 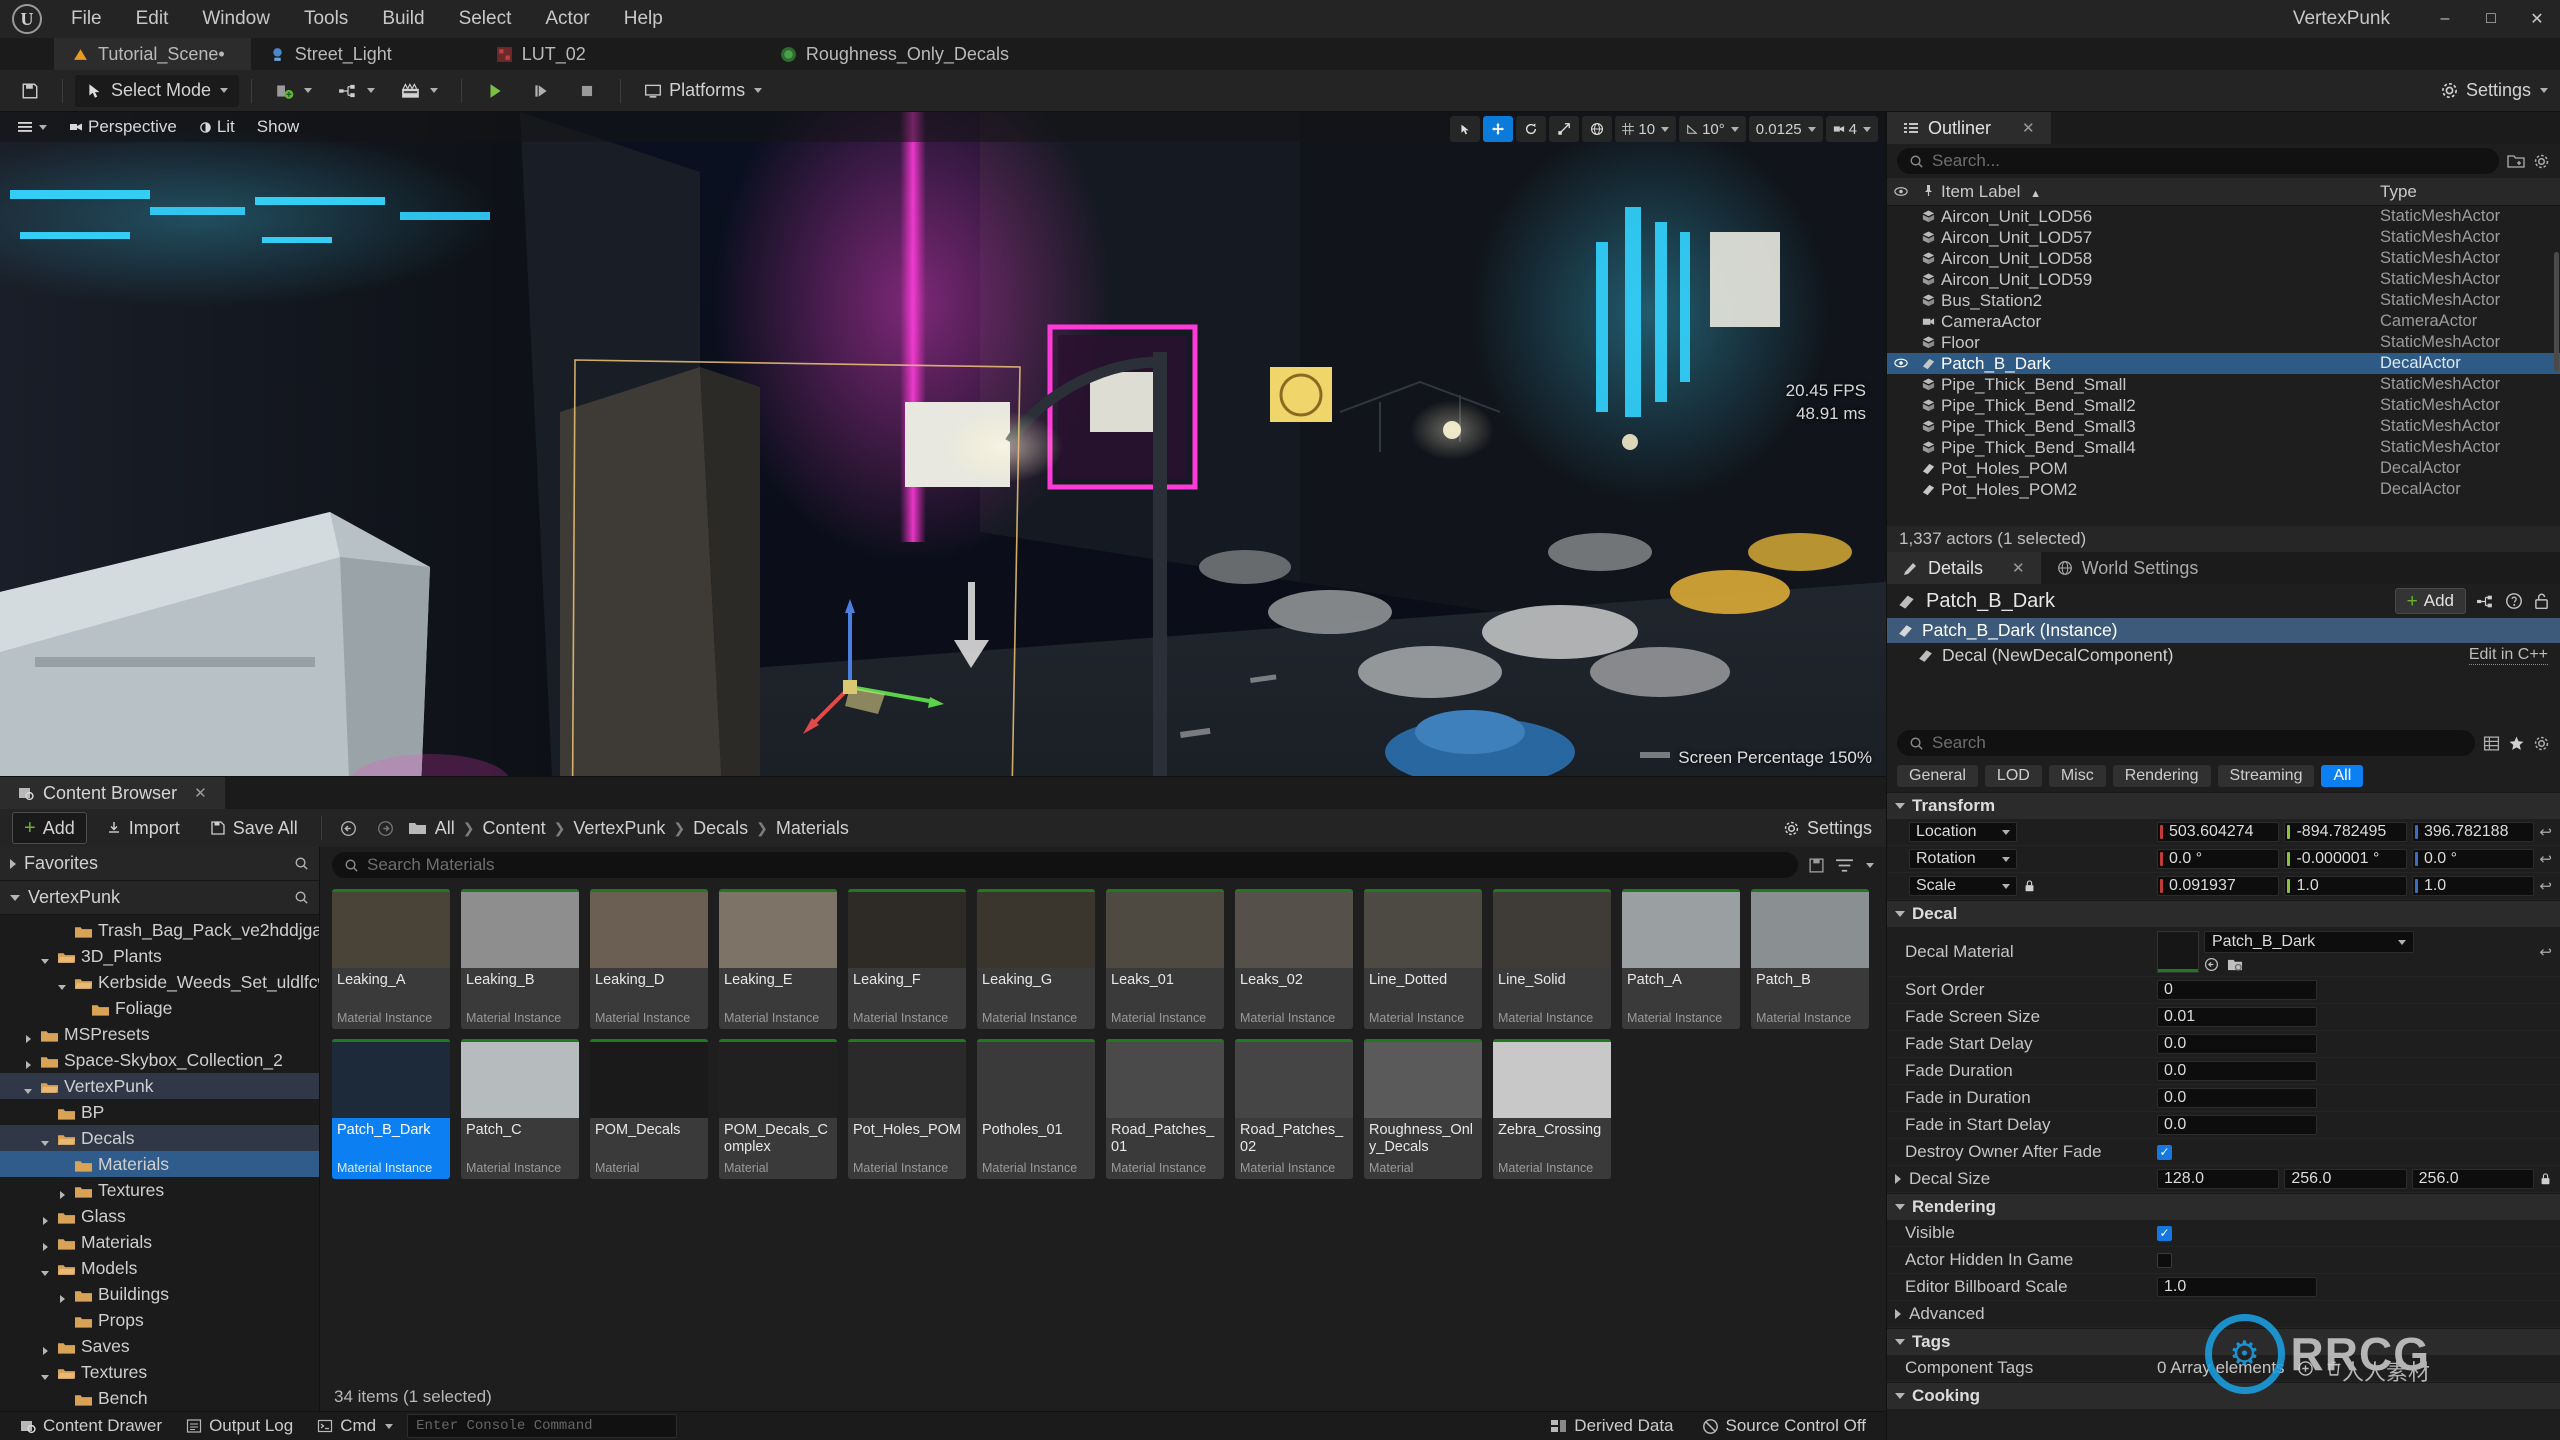 I want to click on asset-tile: Patch_B Material Instance, so click(x=1810, y=959).